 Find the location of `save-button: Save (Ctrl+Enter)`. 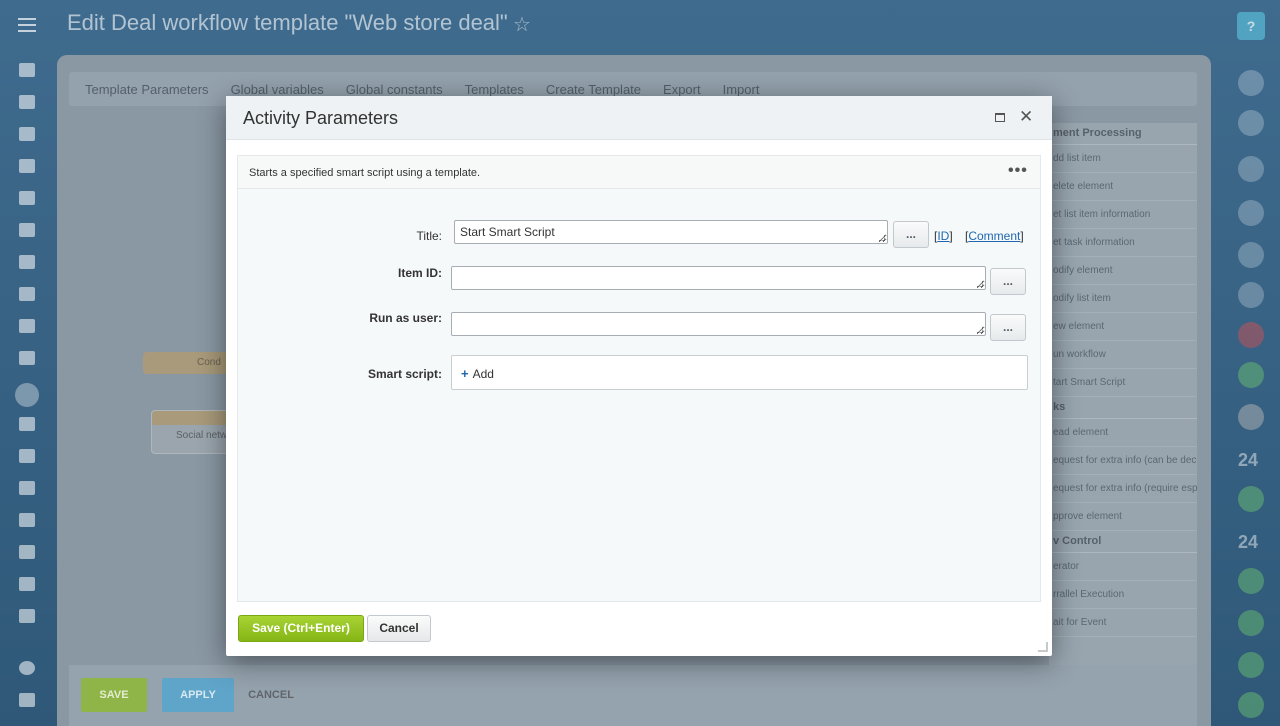

save-button: Save (Ctrl+Enter) is located at coordinates (301, 628).